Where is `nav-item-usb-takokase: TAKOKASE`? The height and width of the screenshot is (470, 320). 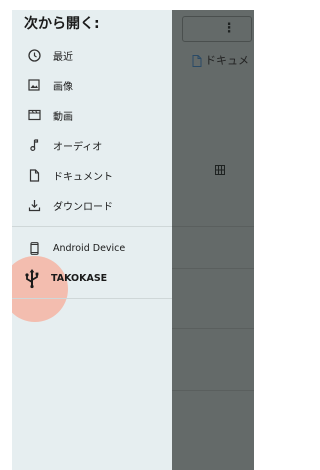
nav-item-usb-takokase: TAKOKASE is located at coordinates (92, 278).